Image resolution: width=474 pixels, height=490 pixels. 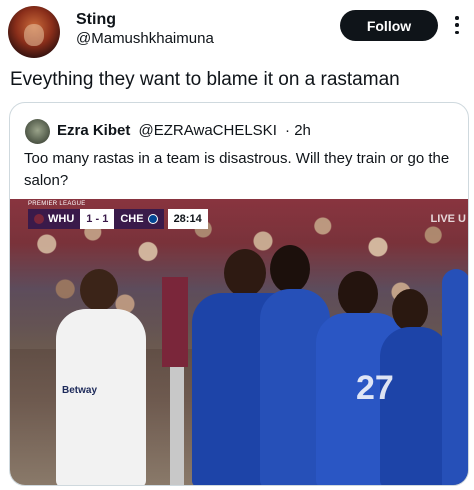 What do you see at coordinates (80, 390) in the screenshot?
I see `shirt-sponsor: Betway` at bounding box center [80, 390].